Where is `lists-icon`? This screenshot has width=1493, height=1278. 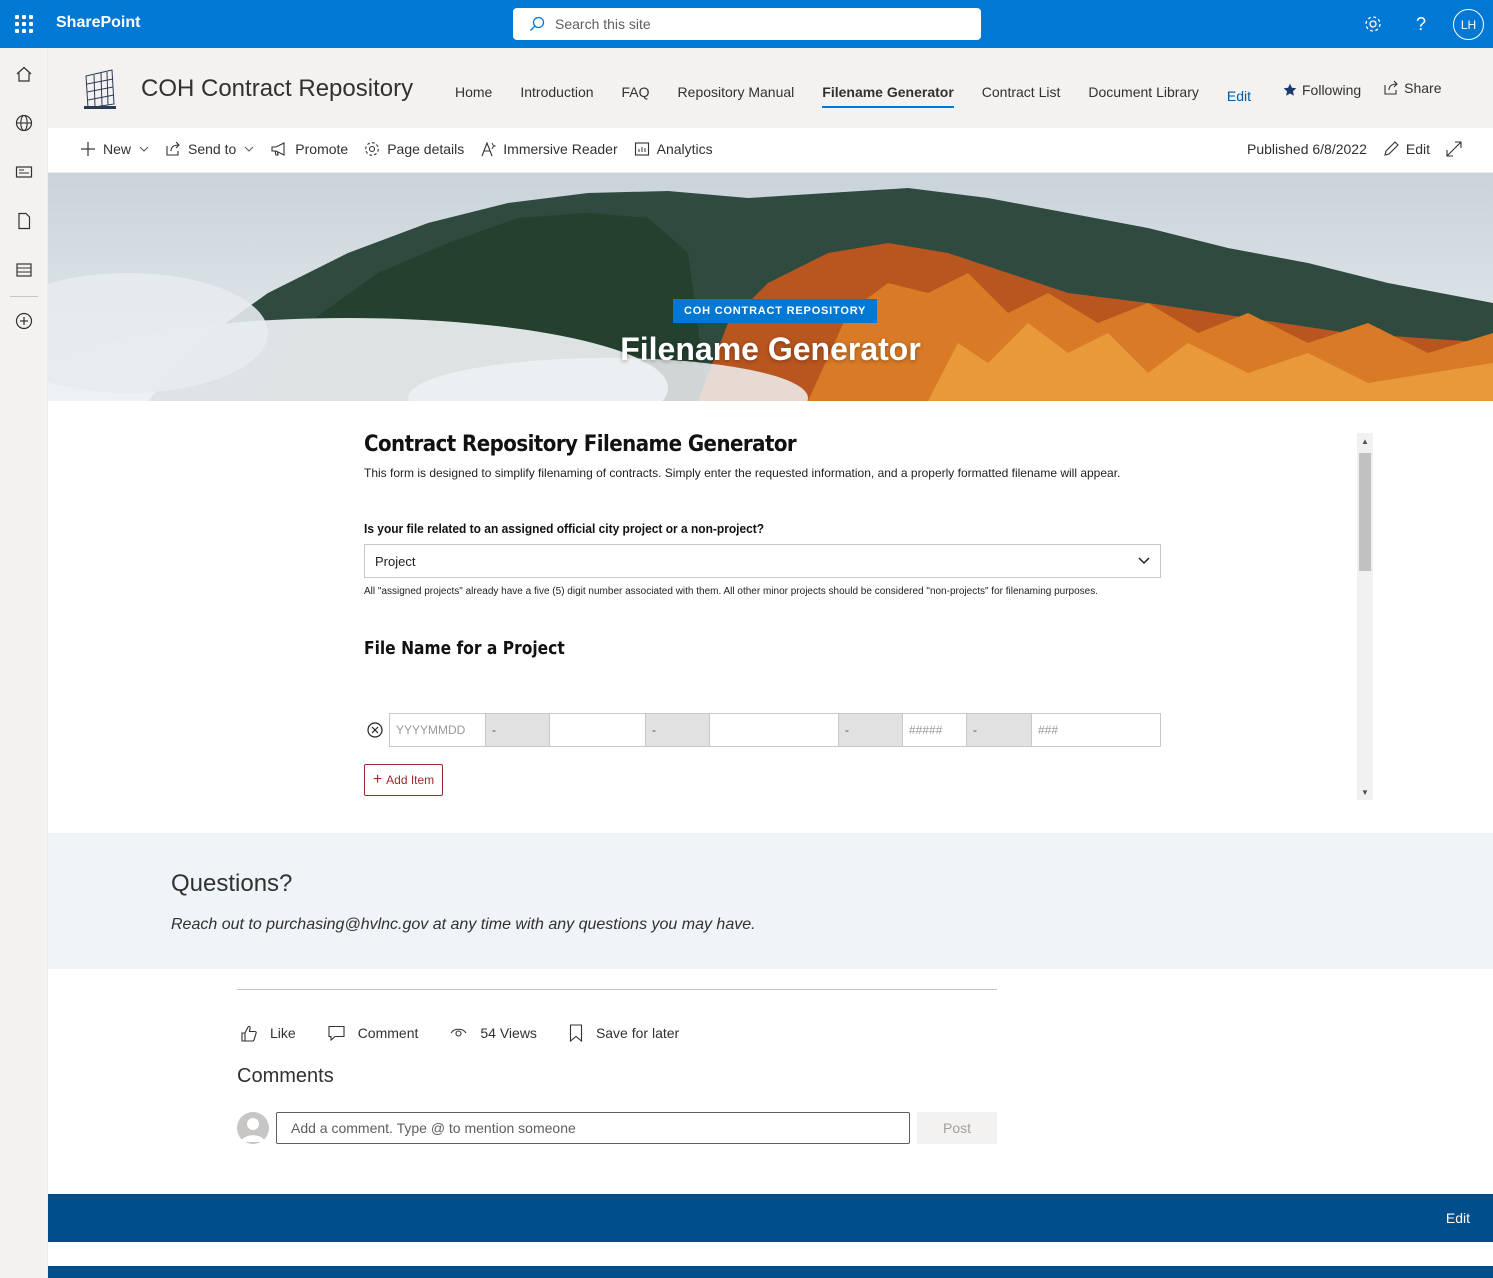
lists-icon is located at coordinates (24, 270).